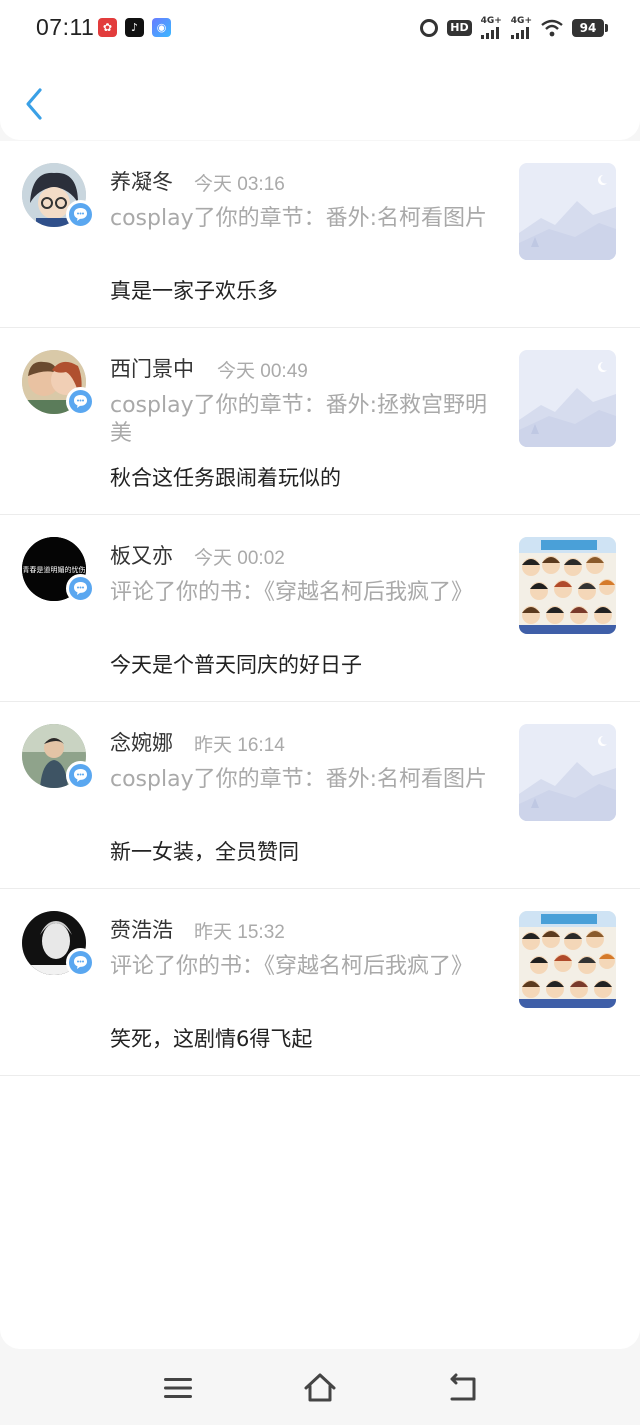  Describe the element at coordinates (107, 27) in the screenshot. I see `app-notification-icon: ✿` at that location.